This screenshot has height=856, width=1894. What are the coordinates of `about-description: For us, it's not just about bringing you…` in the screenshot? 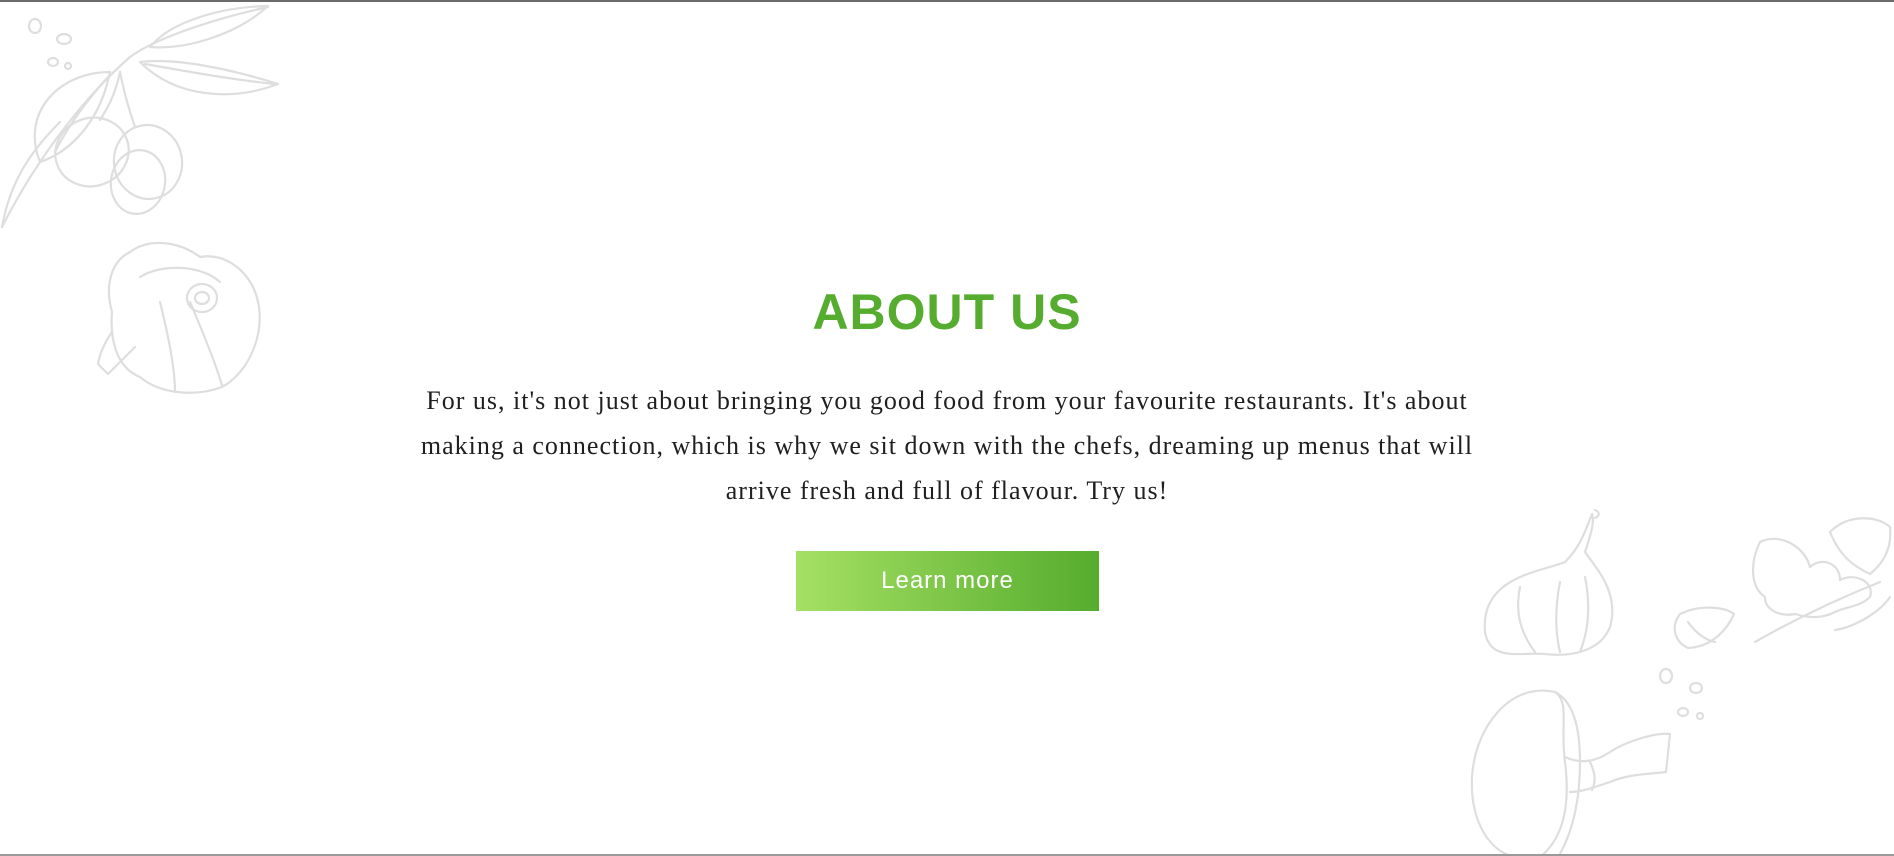 It's located at (947, 445).